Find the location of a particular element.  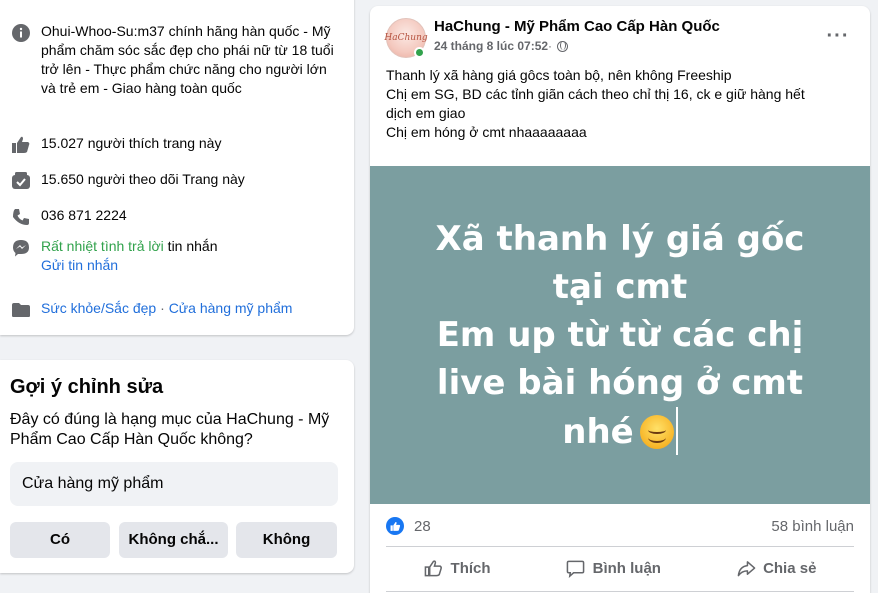

intro-followers: 15.650 người theo dõi Trang này is located at coordinates (143, 179).